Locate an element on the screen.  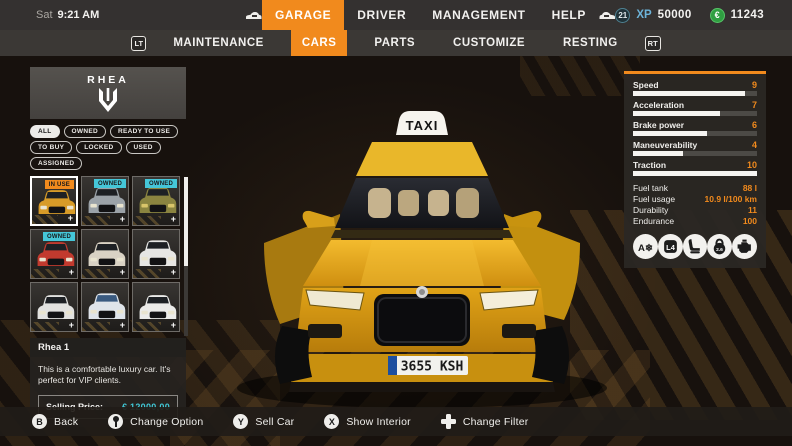
main-nav: GARAGE DRIVER MANAGEMENT HELP is located at coordinates (430, 15).